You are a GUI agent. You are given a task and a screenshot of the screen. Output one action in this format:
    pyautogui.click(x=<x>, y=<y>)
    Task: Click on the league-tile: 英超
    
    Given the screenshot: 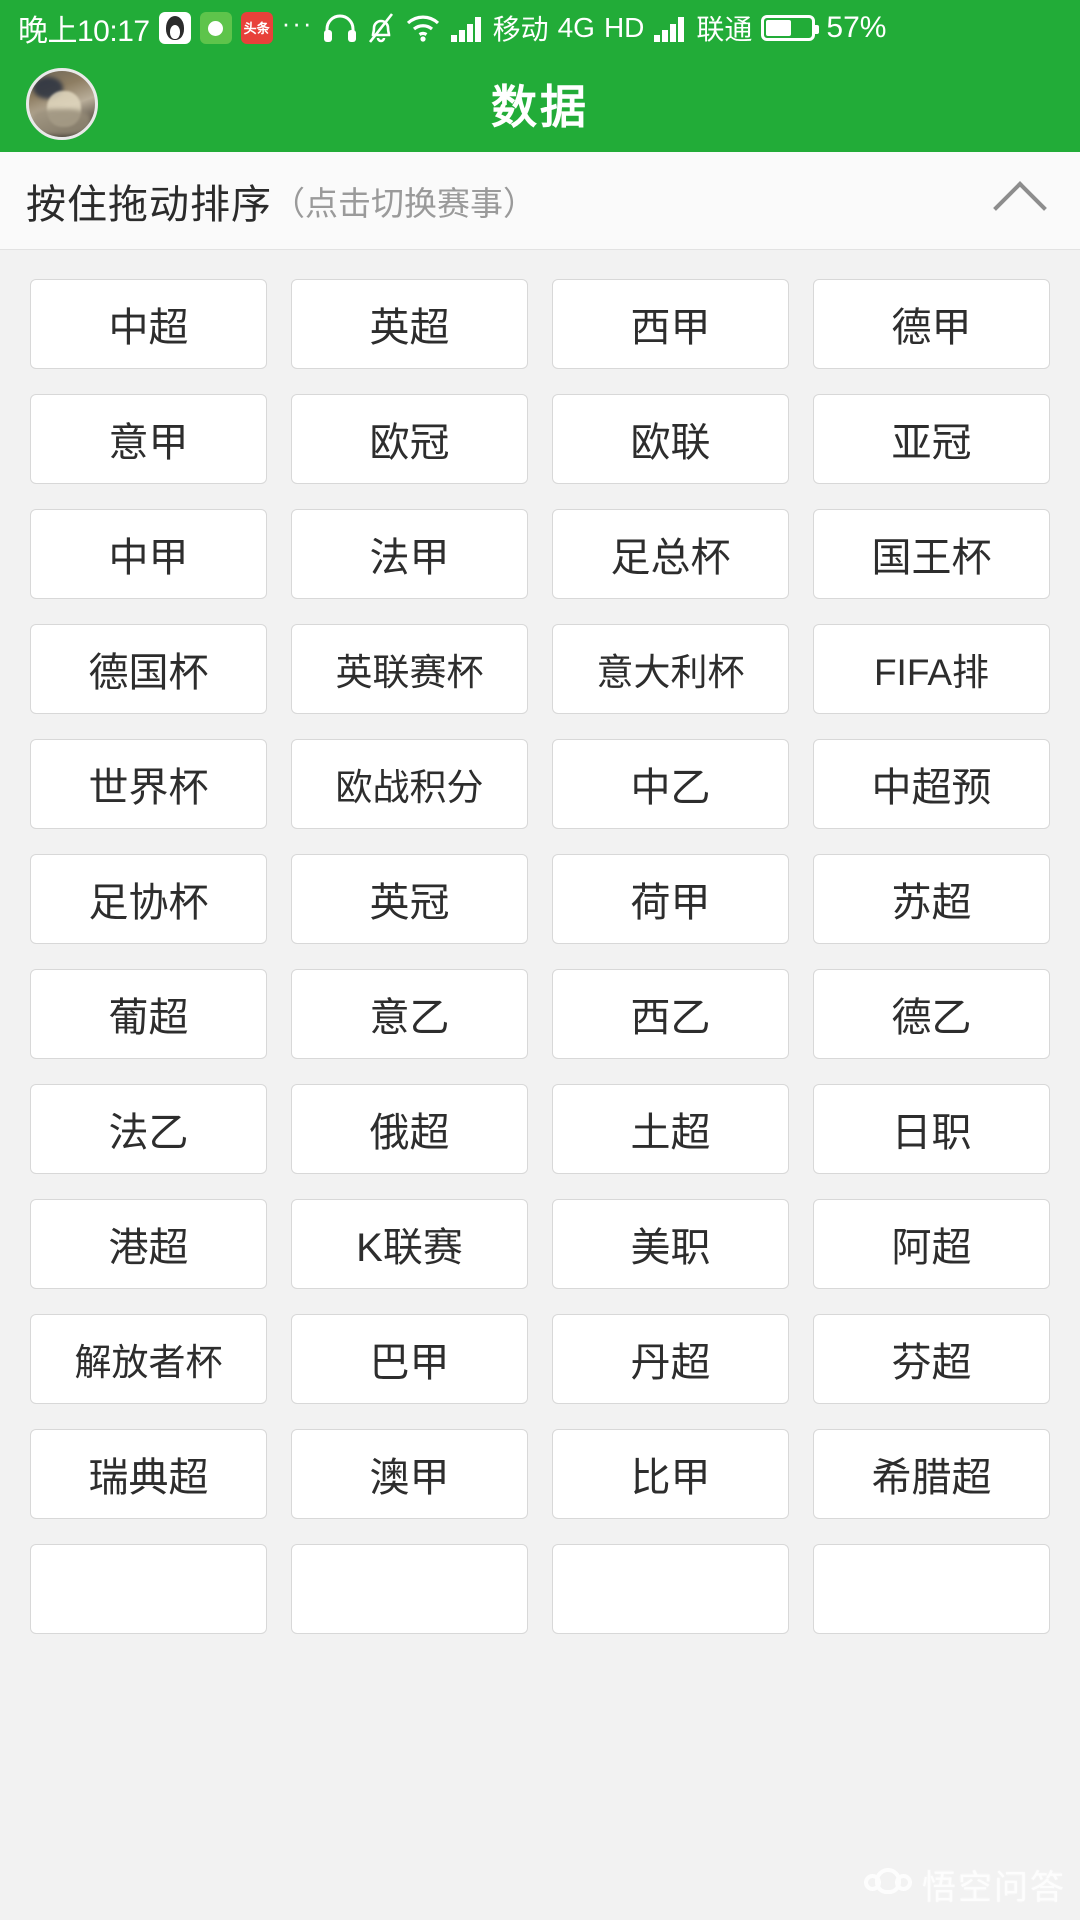 What is the action you would take?
    pyautogui.click(x=409, y=324)
    